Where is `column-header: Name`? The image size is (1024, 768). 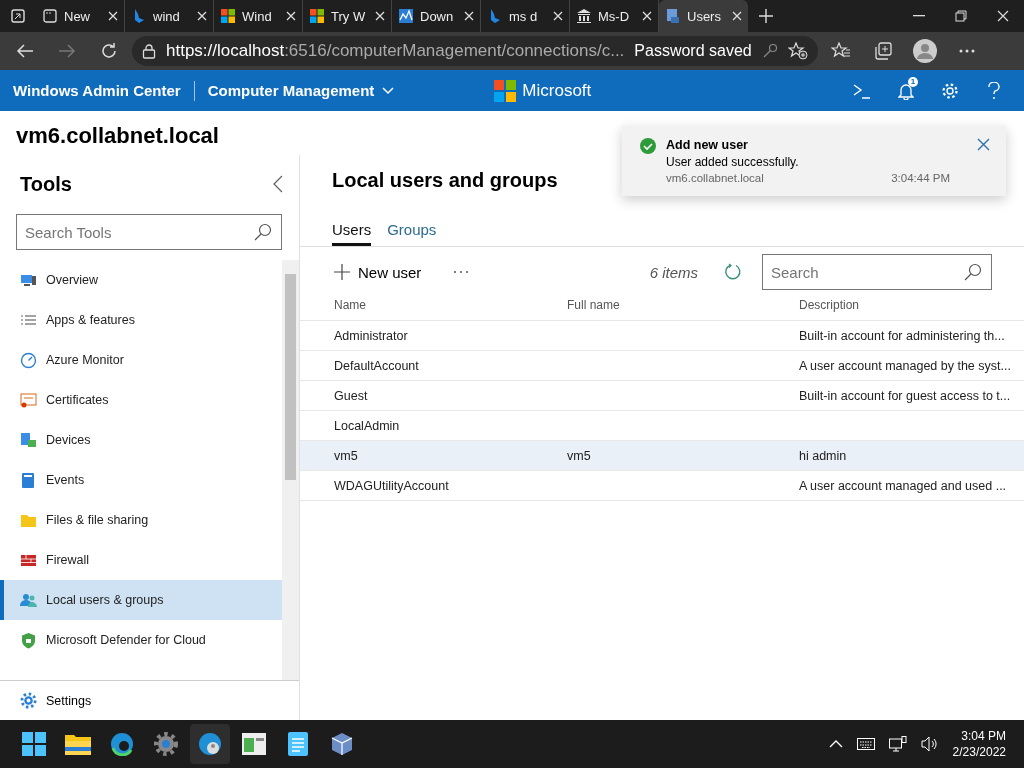 column-header: Name is located at coordinates (450, 305).